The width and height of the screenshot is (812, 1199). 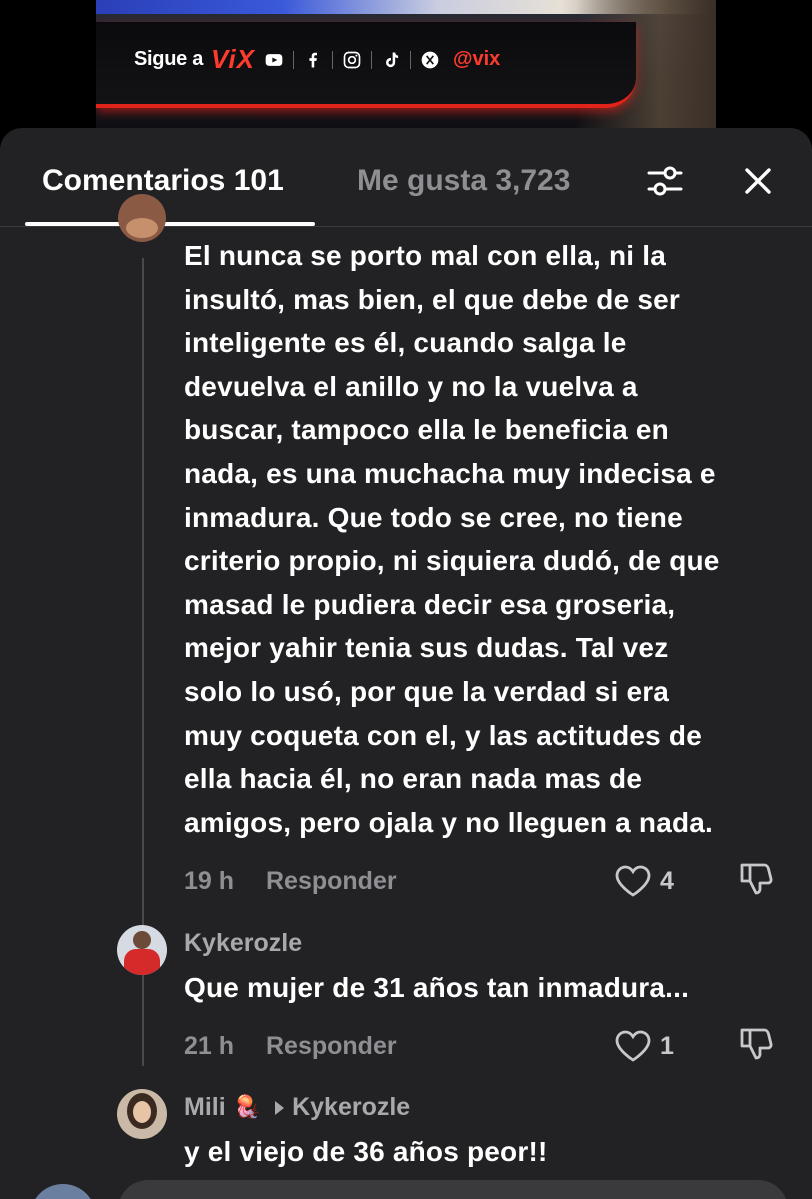 I want to click on like-count: 1, so click(x=667, y=1045).